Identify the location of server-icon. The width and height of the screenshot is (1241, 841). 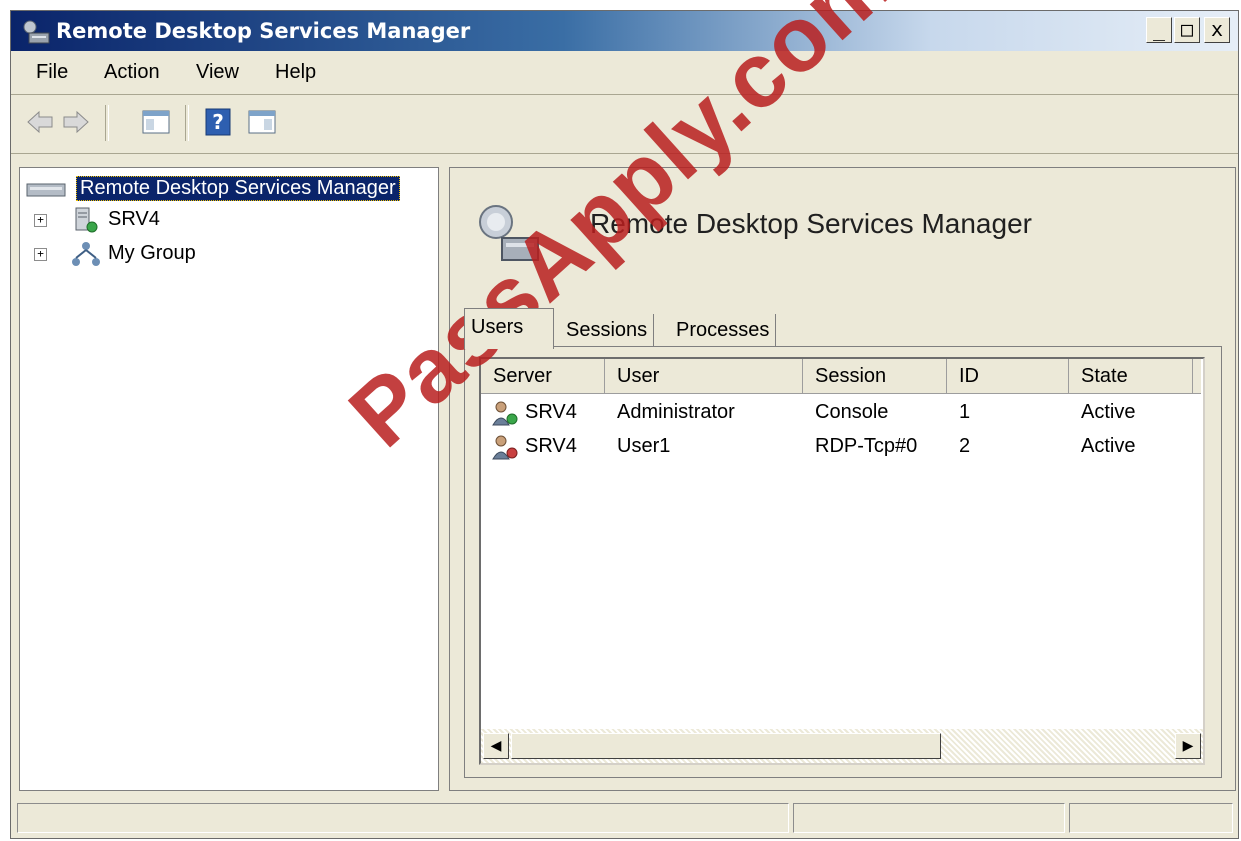
(86, 220).